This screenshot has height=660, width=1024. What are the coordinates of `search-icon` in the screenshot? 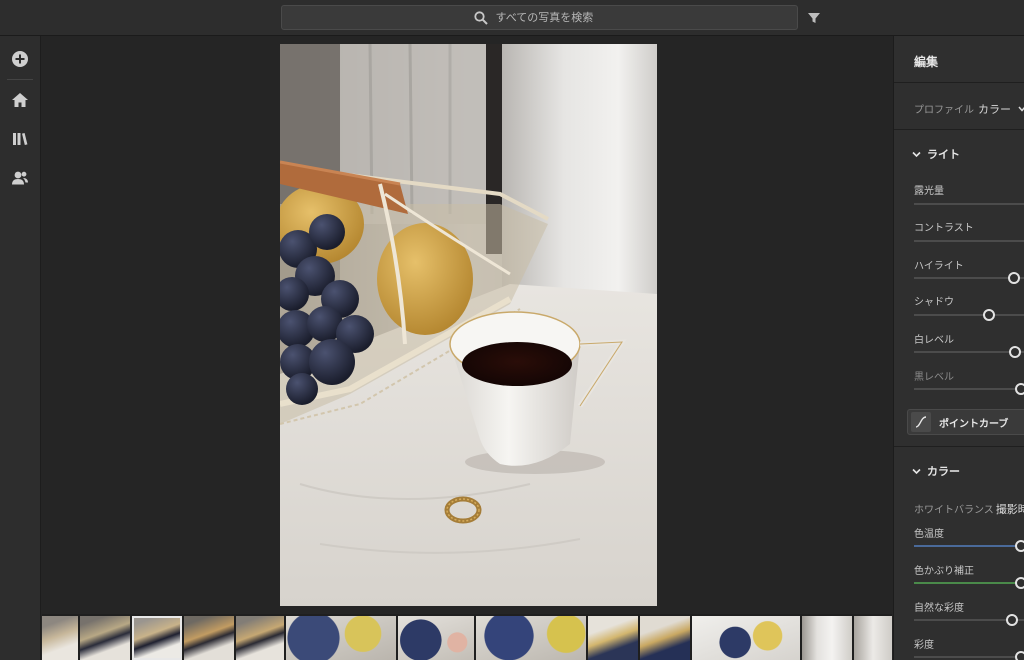 It's located at (480, 17).